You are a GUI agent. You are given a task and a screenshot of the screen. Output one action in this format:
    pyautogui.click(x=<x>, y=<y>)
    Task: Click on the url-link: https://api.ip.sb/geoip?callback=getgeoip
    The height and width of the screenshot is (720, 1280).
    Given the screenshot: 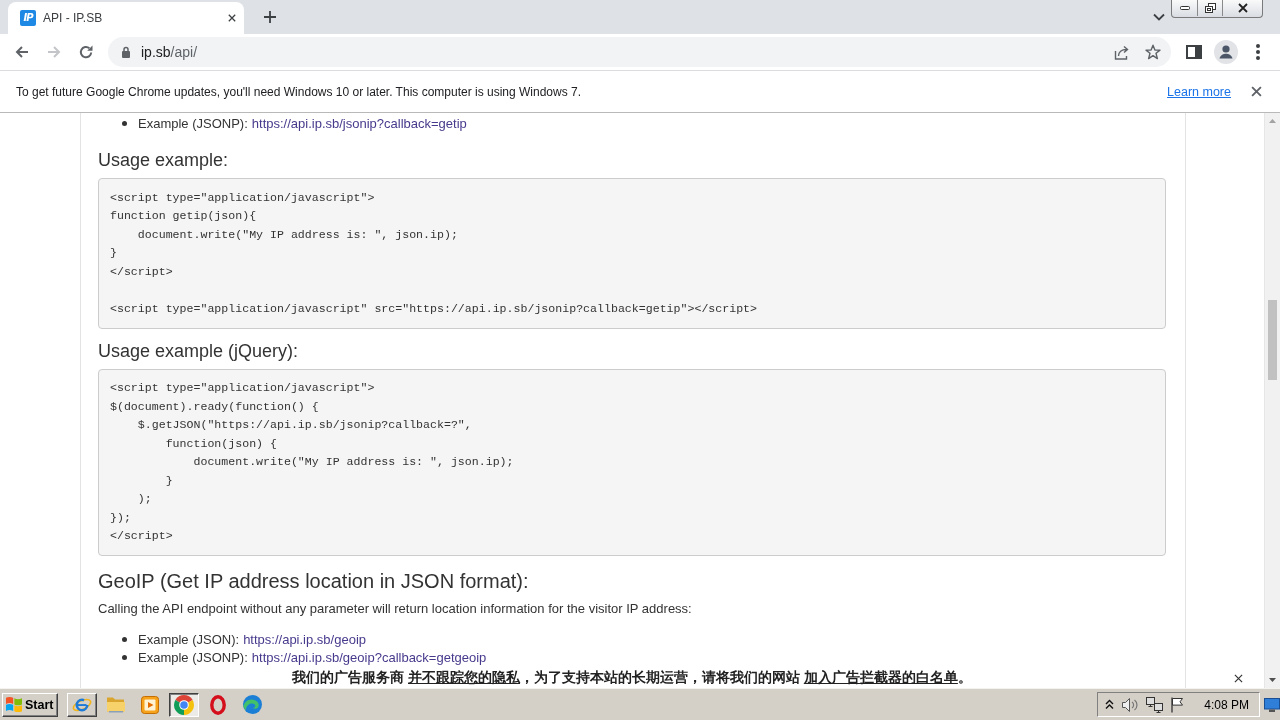 What is the action you would take?
    pyautogui.click(x=369, y=657)
    